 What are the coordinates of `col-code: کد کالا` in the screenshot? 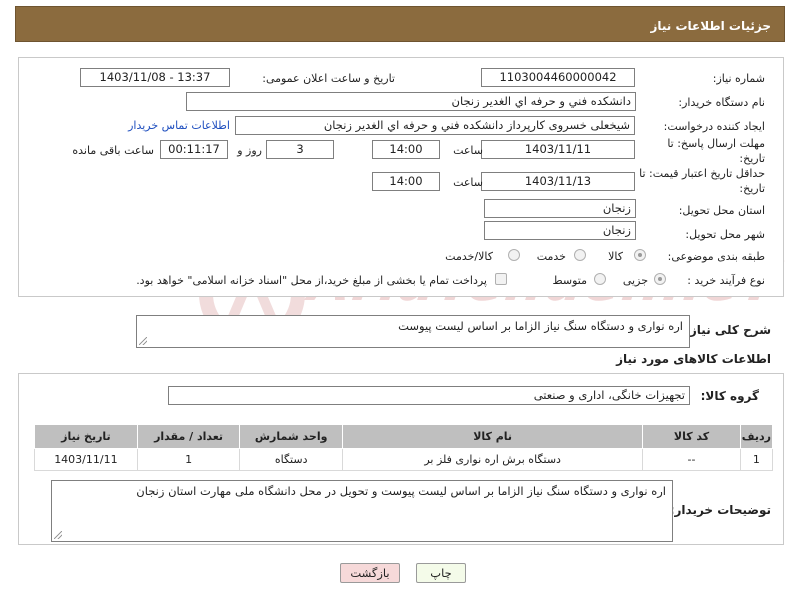 It's located at (691, 436).